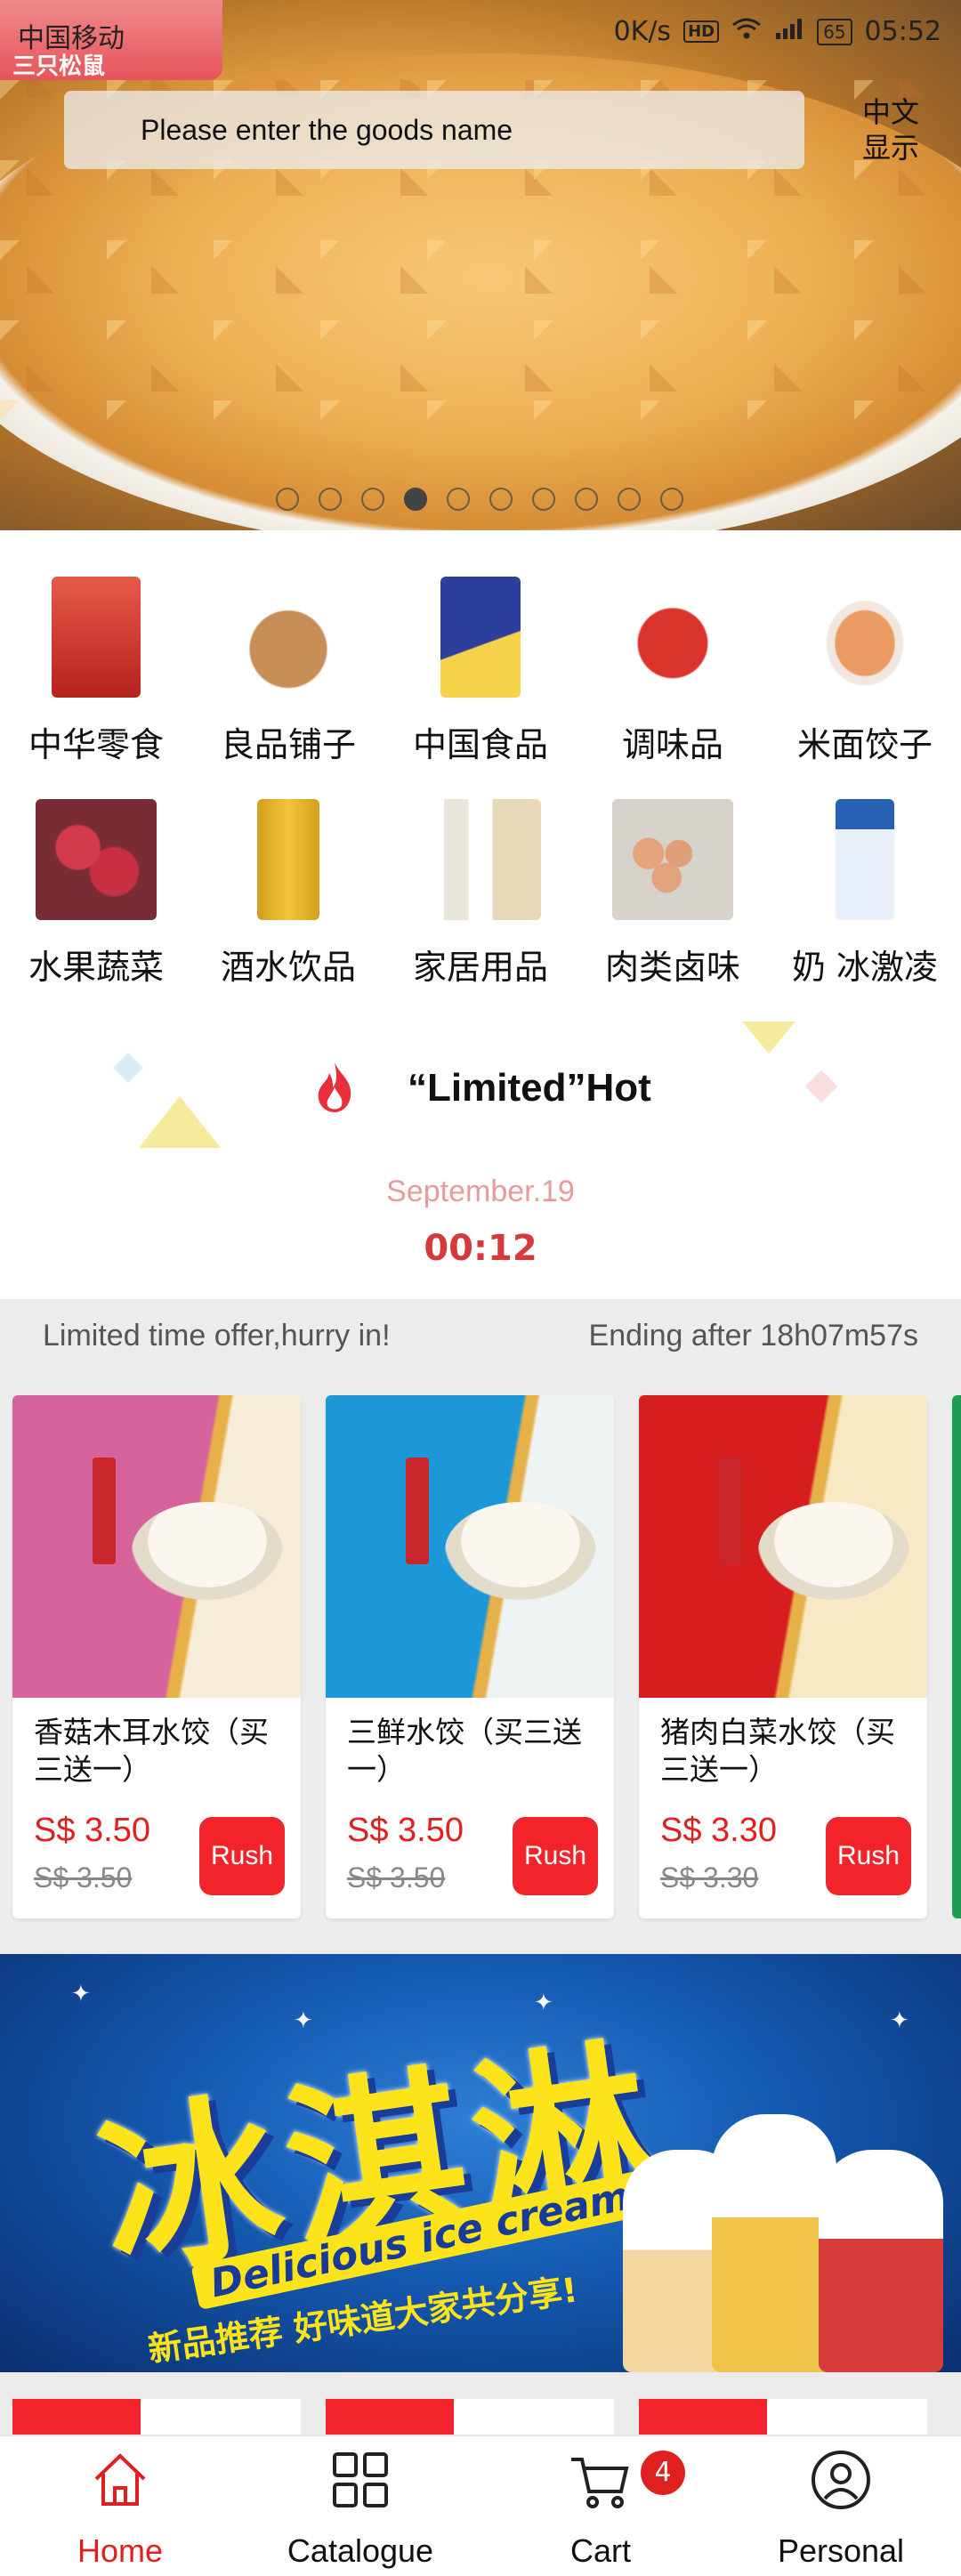 The width and height of the screenshot is (961, 2576). I want to click on category-label: 水果蔬菜, so click(96, 967).